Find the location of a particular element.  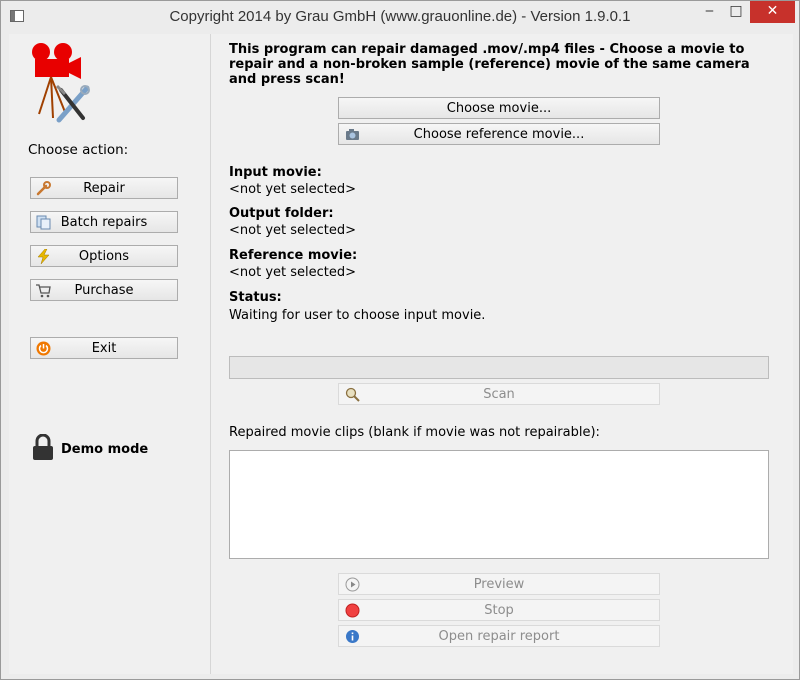

options-button: Options is located at coordinates (104, 256).